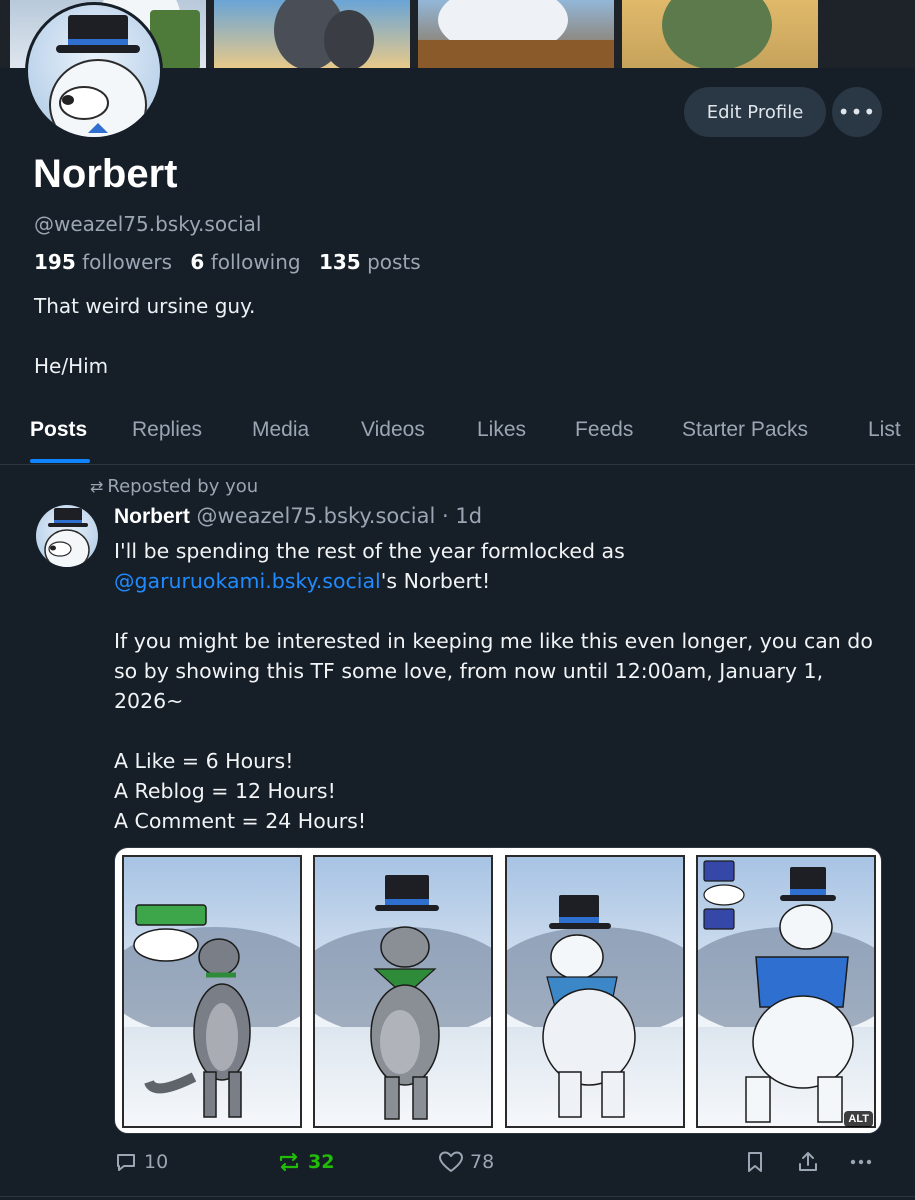  I want to click on post-divider, so click(457, 1196).